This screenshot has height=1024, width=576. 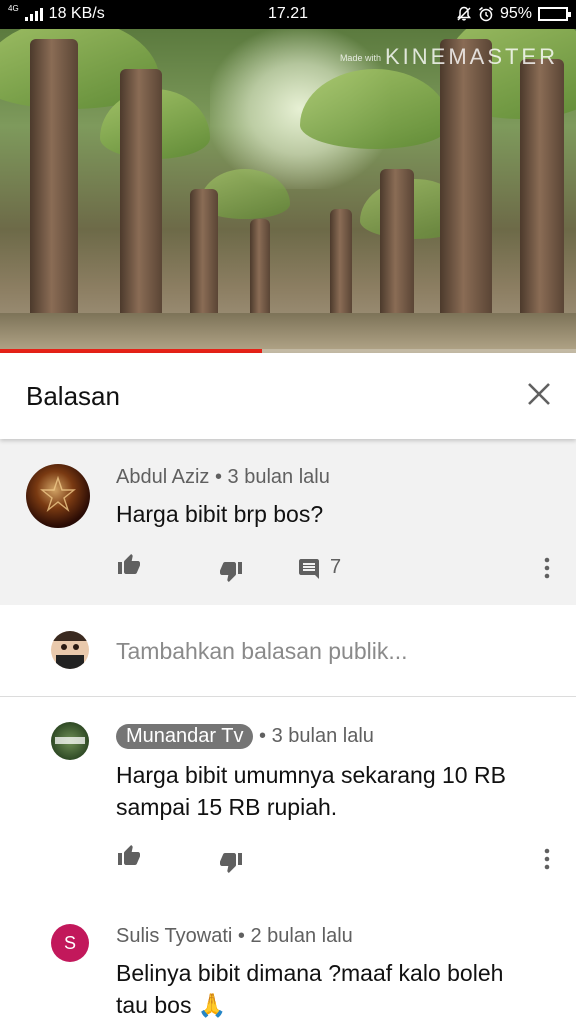 What do you see at coordinates (360, 58) in the screenshot?
I see `watermark-made-with: Made with` at bounding box center [360, 58].